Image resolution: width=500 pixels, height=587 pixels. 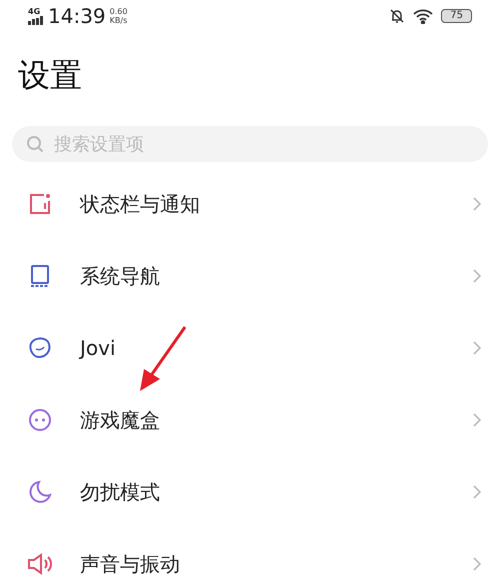 I want to click on page-title: 设置, so click(x=50, y=75).